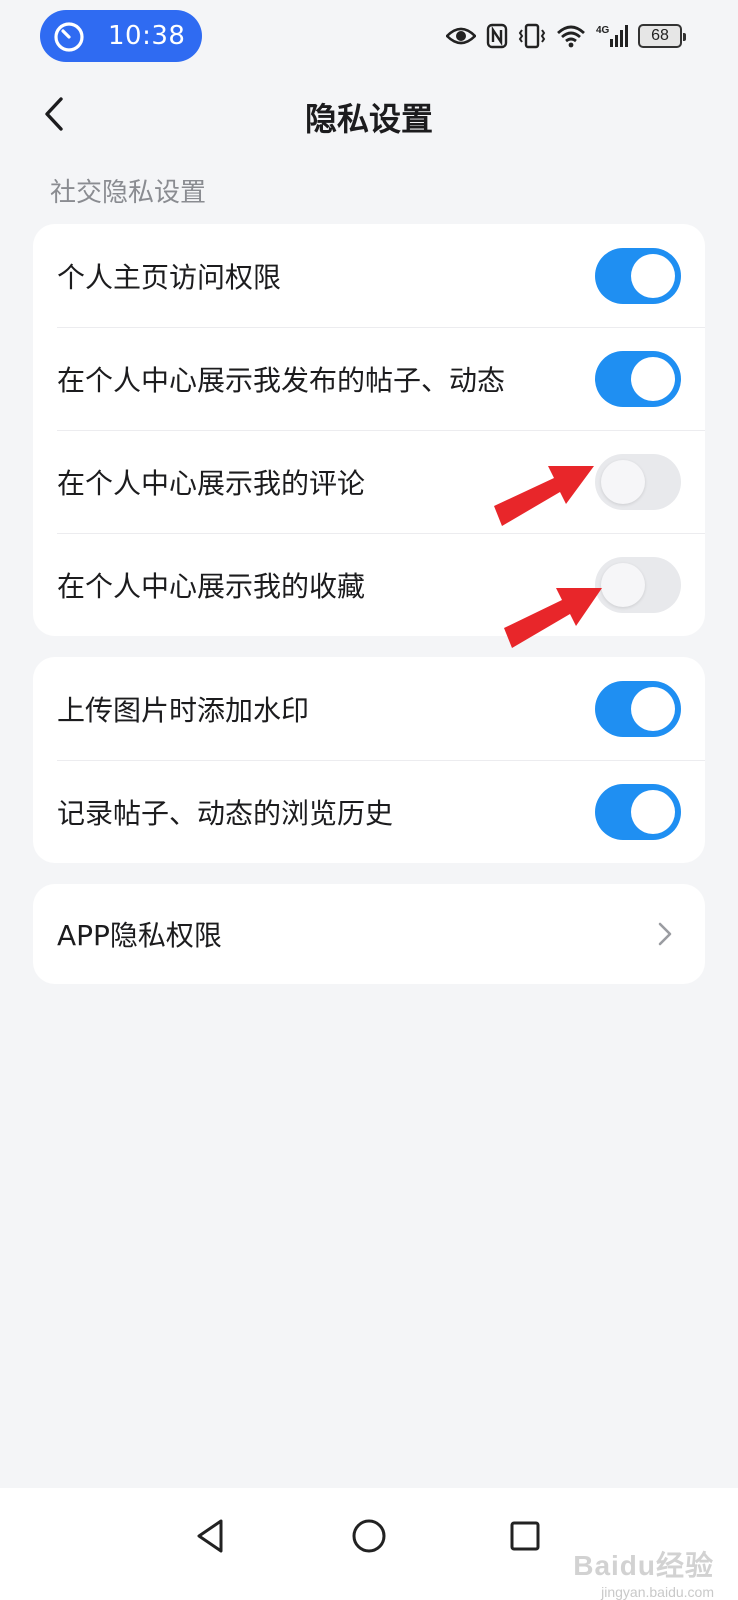 The width and height of the screenshot is (738, 1600). I want to click on time-pill: 10:38, so click(121, 36).